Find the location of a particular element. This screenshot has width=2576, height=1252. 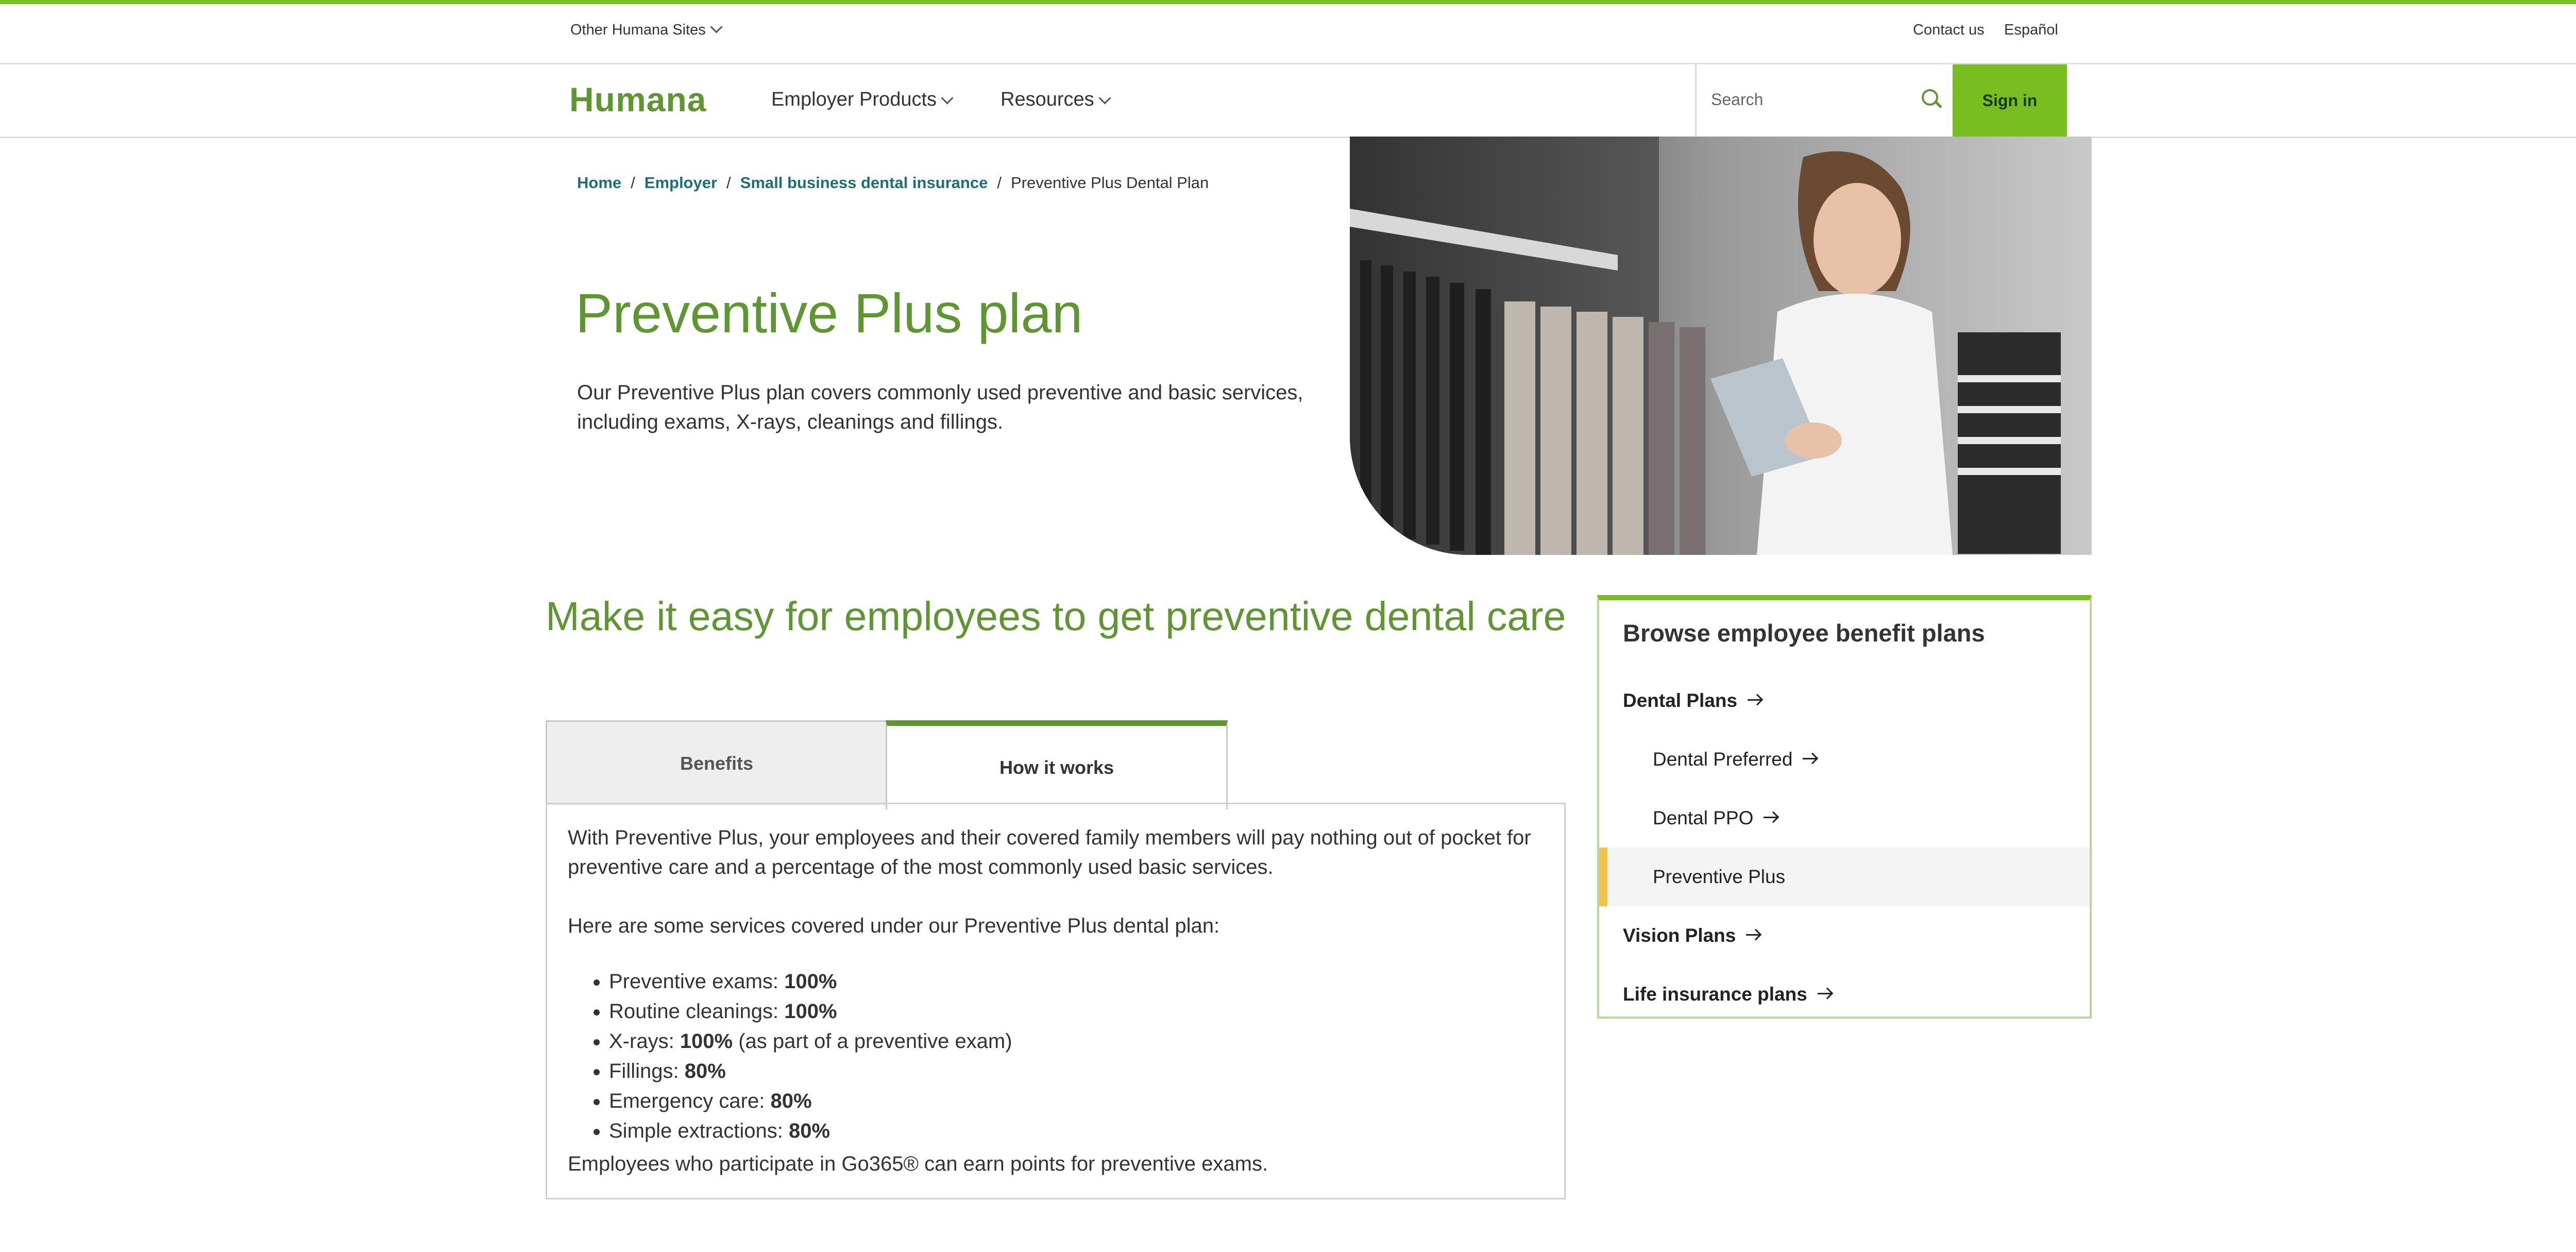

service-label: Simple extractions: is located at coordinates (699, 1131).